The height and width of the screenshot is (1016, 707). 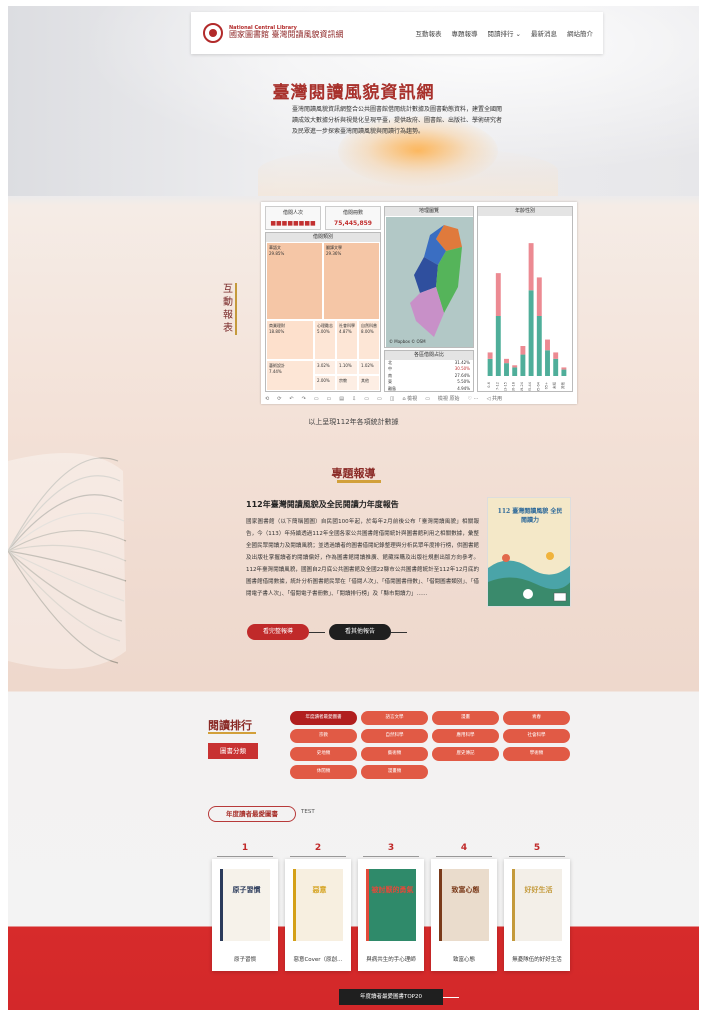 I want to click on dashboard-toolbar-icon: ♡ ⋯, so click(x=473, y=399).